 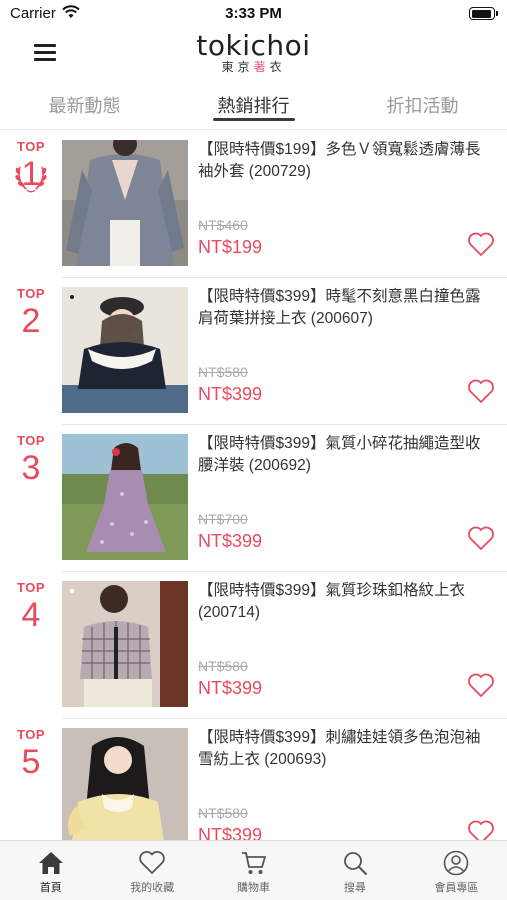 I want to click on rank-number: 3, so click(x=31, y=468).